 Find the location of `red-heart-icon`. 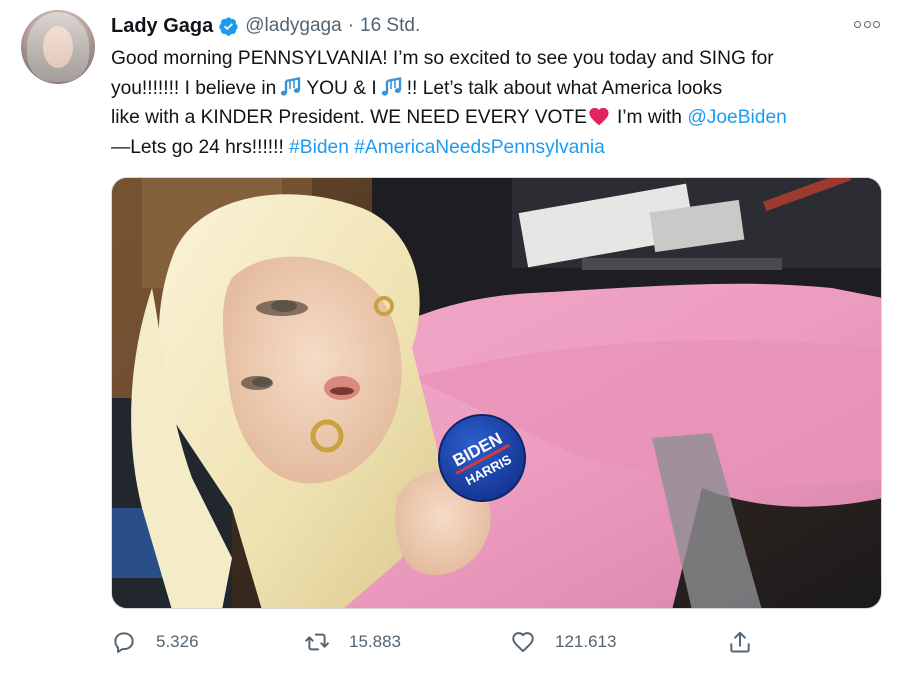

red-heart-icon is located at coordinates (599, 117).